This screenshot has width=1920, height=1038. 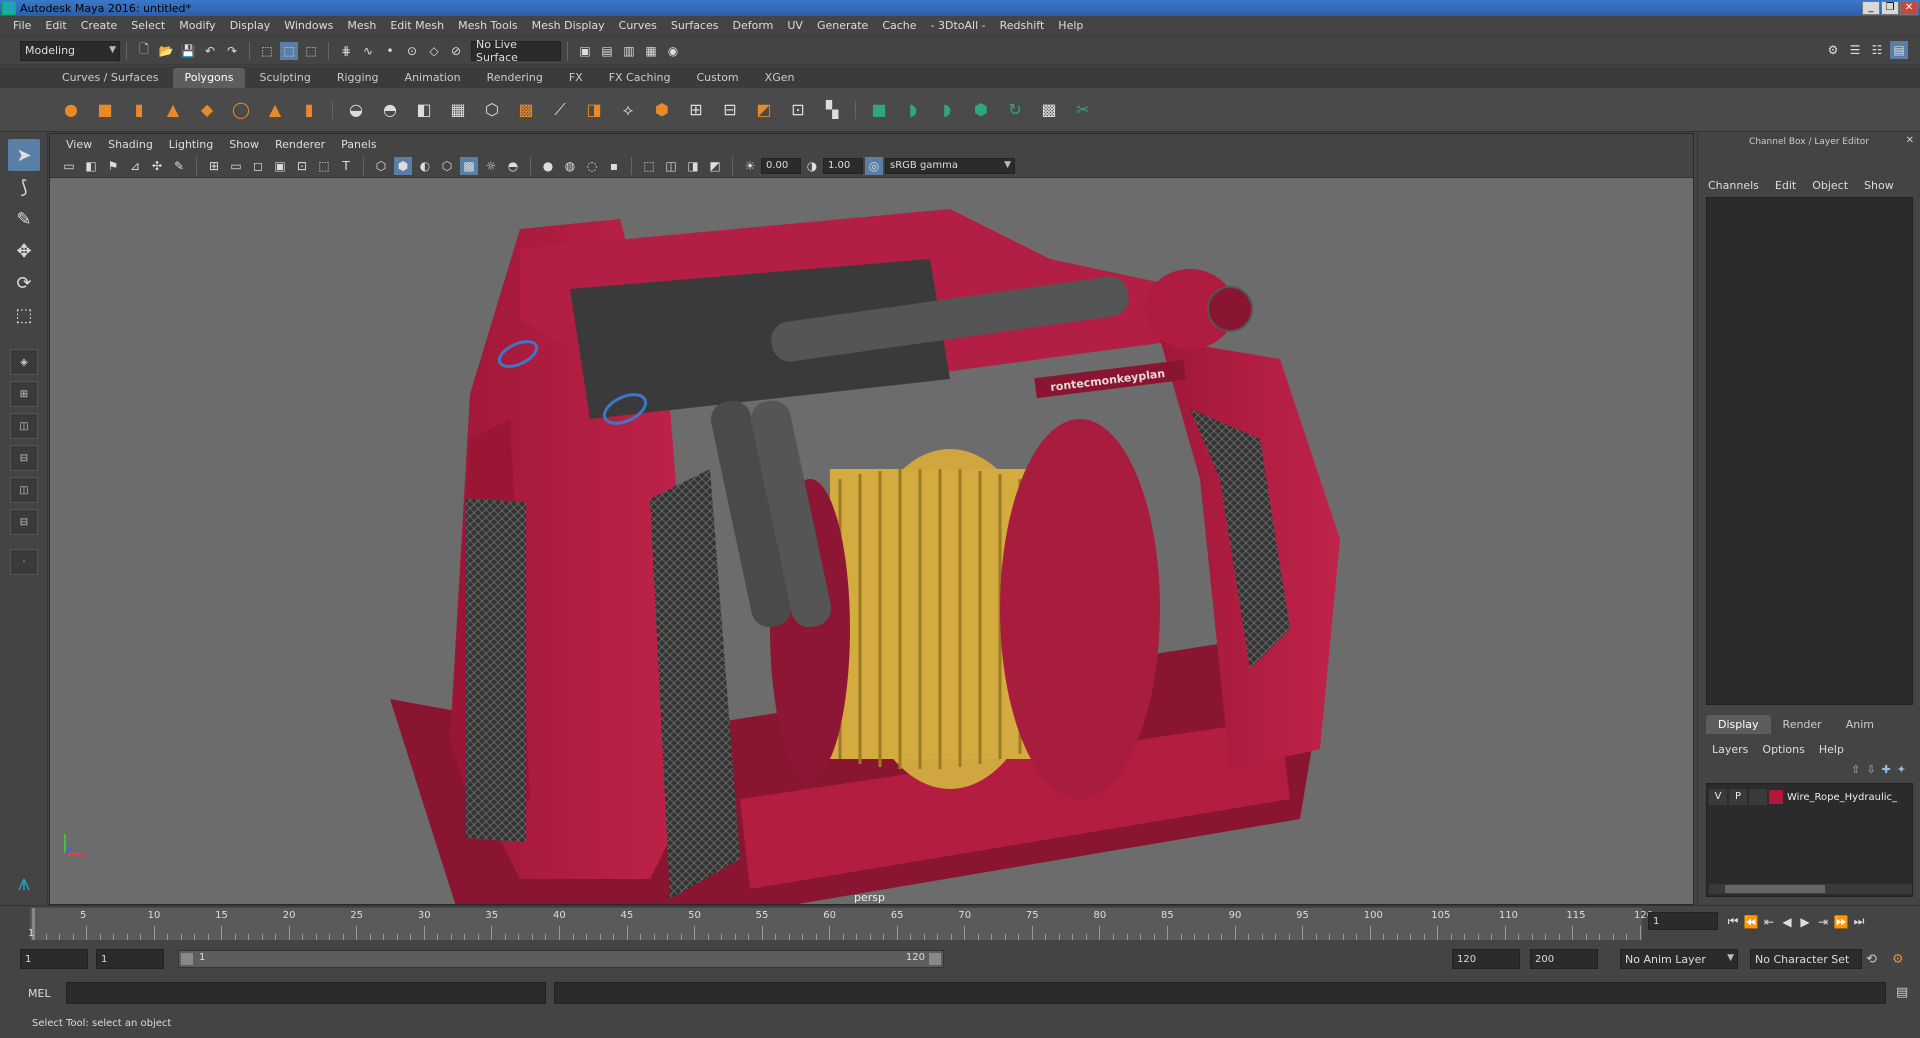 I want to click on persp-render-layout-icon: ⊟, so click(x=24, y=522).